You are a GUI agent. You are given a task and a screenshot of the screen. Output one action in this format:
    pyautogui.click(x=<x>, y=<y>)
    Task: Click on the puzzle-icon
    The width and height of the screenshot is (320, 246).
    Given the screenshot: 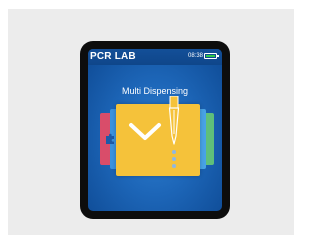 What is the action you would take?
    pyautogui.click(x=110, y=138)
    